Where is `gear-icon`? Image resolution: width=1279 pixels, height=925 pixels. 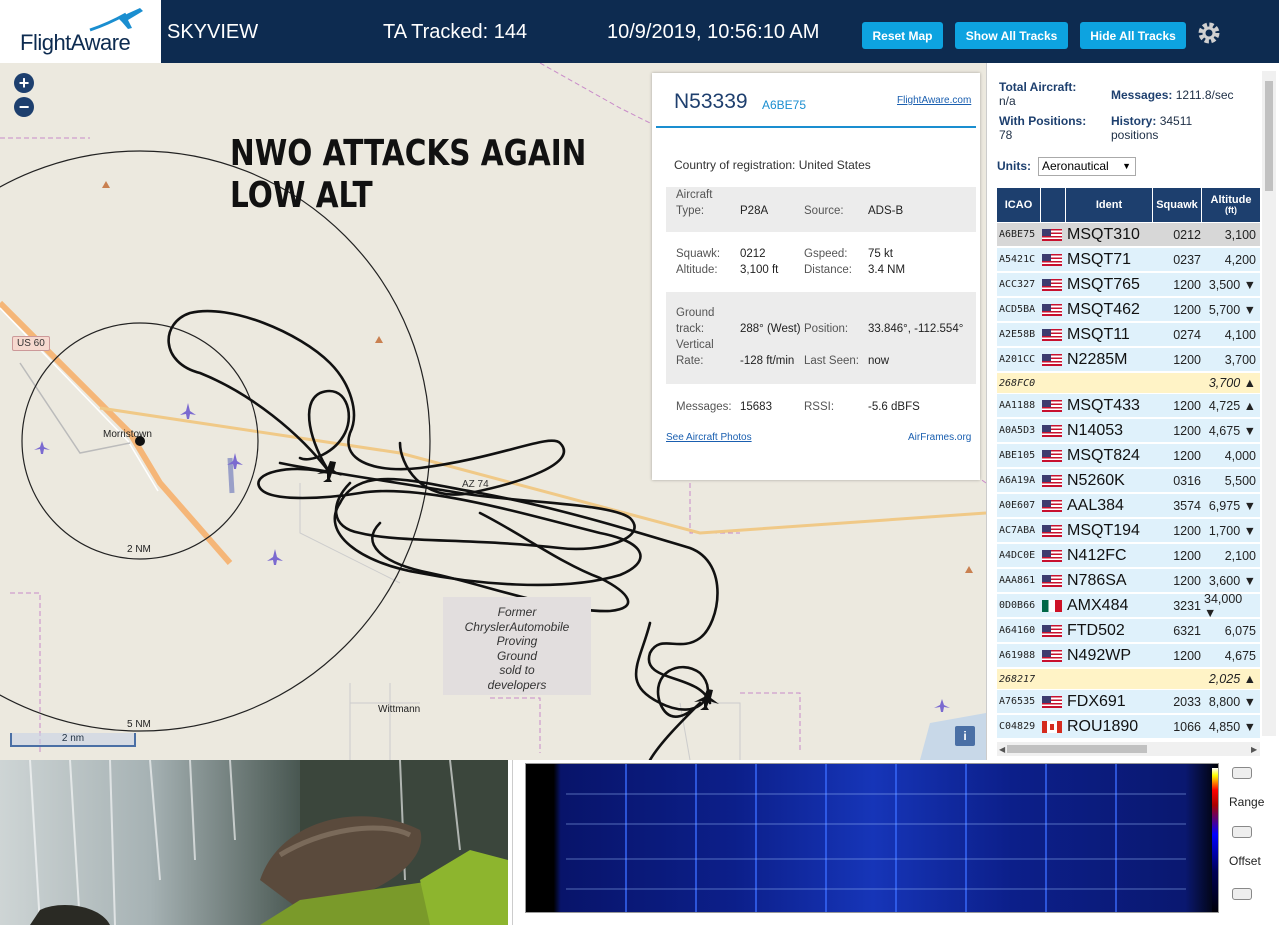 gear-icon is located at coordinates (1209, 33).